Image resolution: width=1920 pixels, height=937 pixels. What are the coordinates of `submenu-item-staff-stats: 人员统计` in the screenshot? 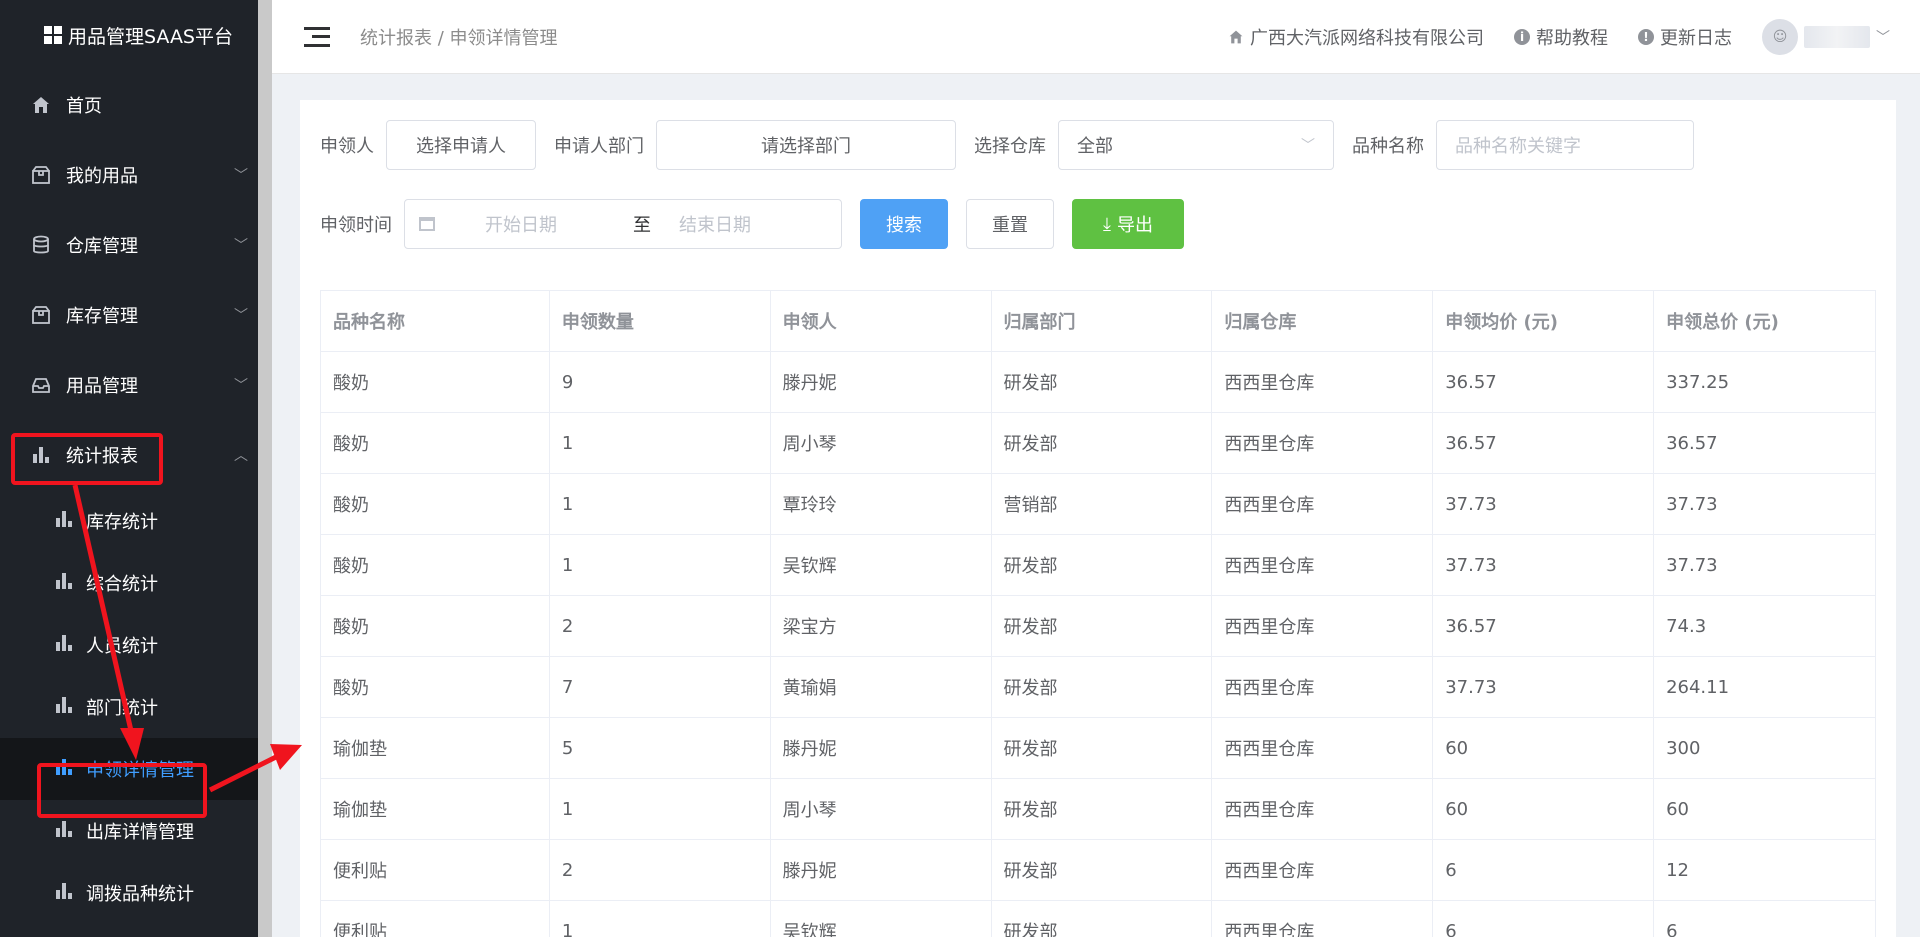 It's located at (129, 645).